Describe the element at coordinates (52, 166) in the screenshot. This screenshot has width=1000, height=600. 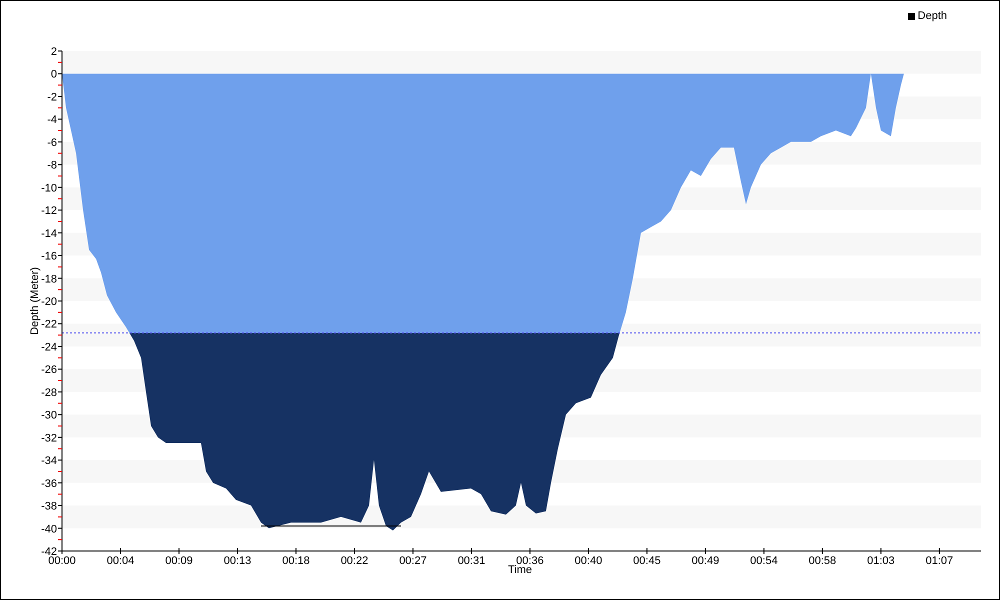
I see `y-tick-label: -8` at that location.